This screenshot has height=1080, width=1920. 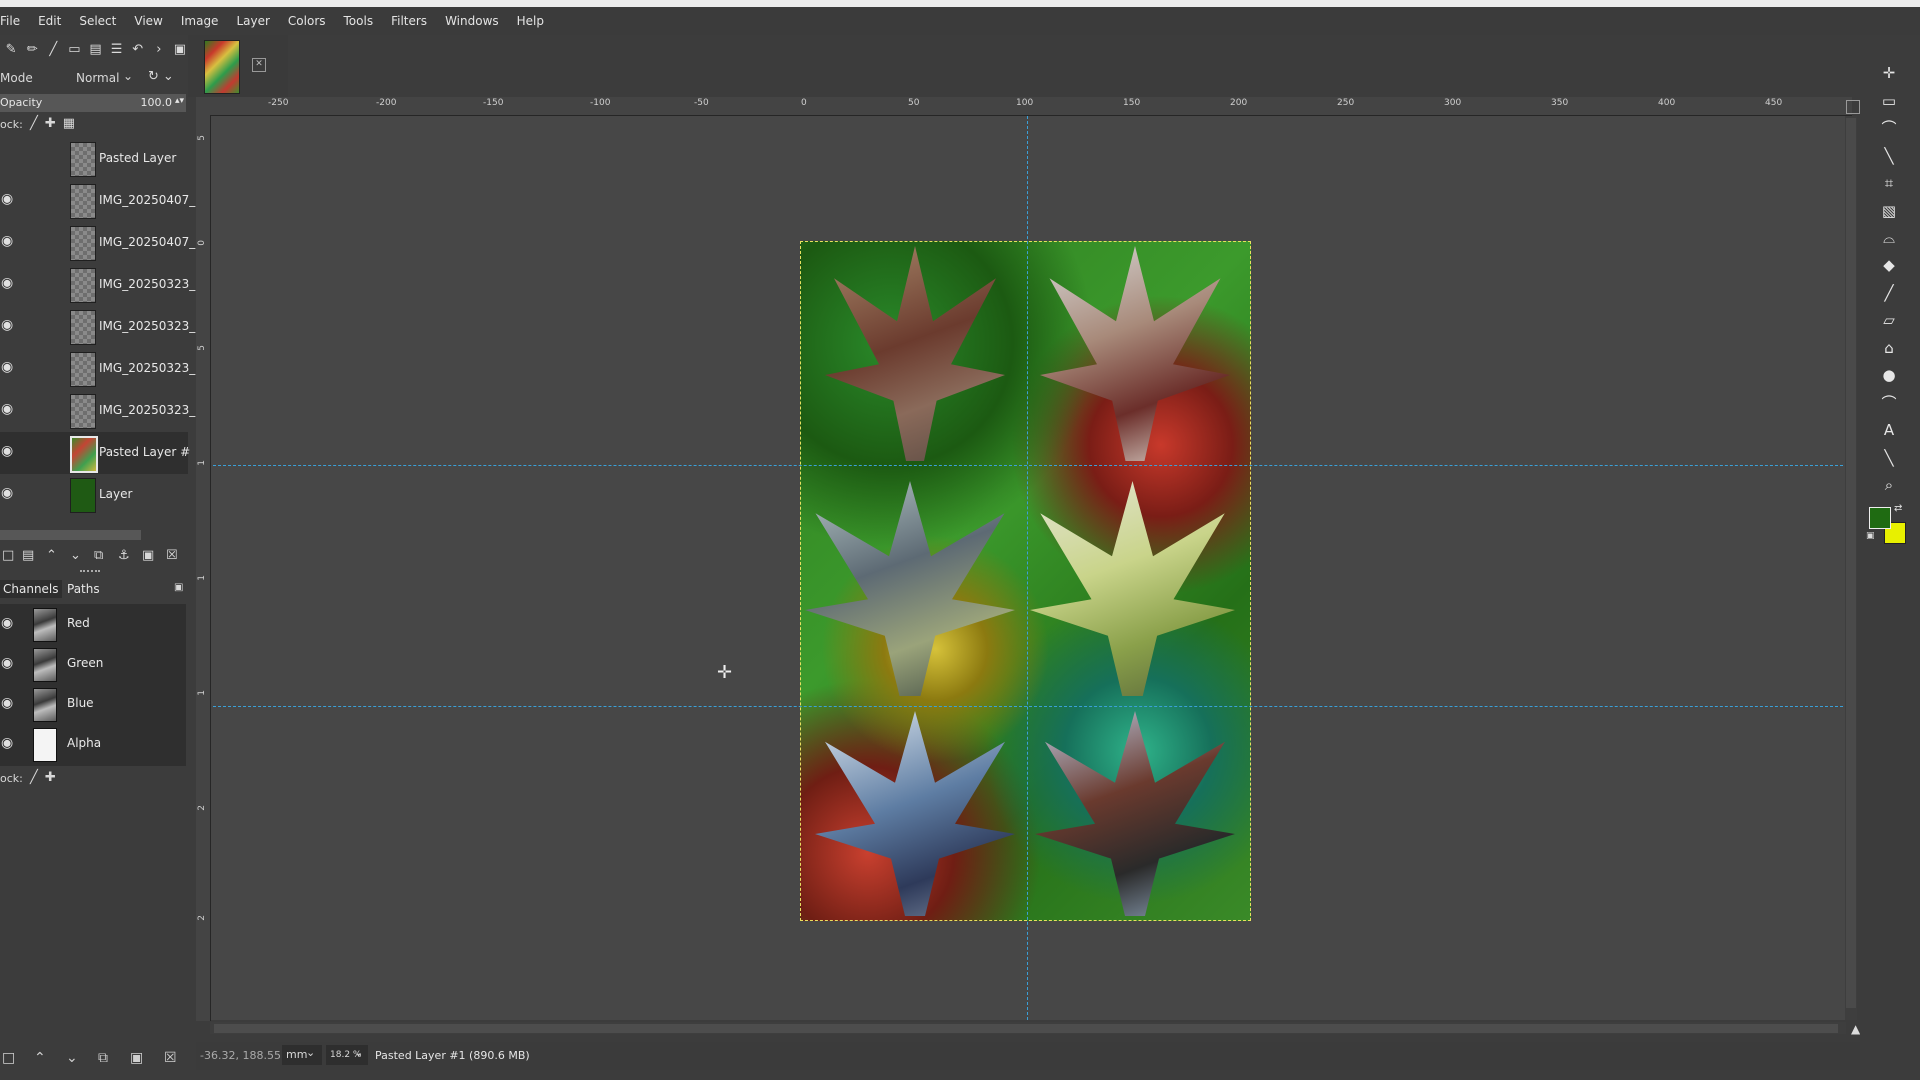 I want to click on new-group-icon: ▤, so click(x=28, y=555).